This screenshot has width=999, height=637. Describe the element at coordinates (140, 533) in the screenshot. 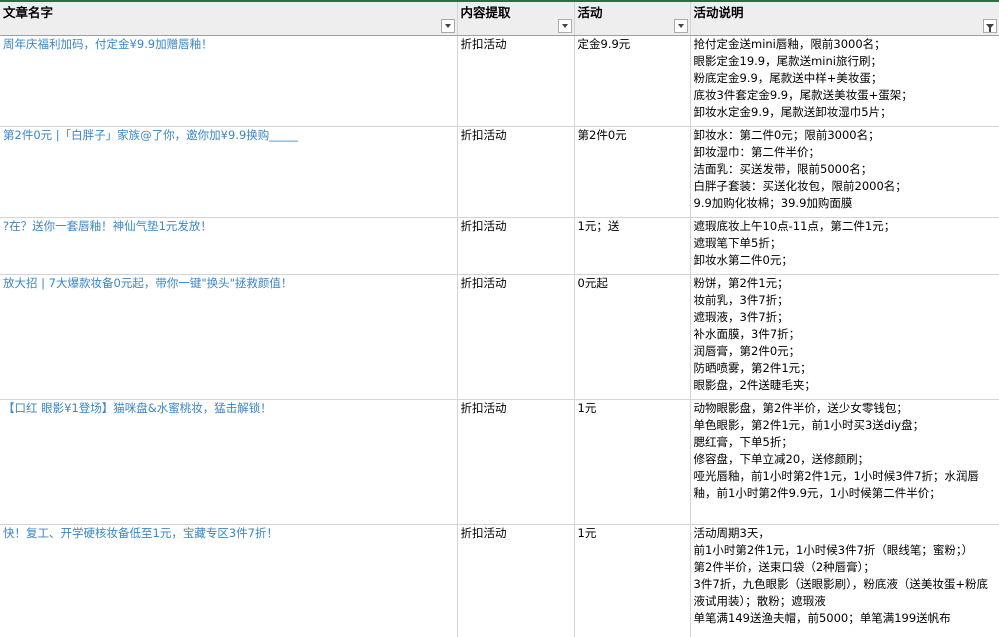

I see `article-title: 快！复工、开学硬核妆备低至1元，宝藏专区3件7折！` at that location.